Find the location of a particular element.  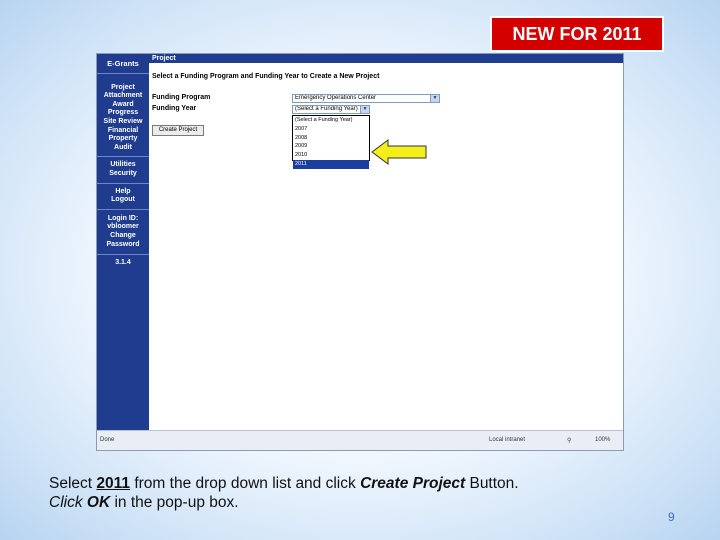

status-text: Done is located at coordinates (107, 440).